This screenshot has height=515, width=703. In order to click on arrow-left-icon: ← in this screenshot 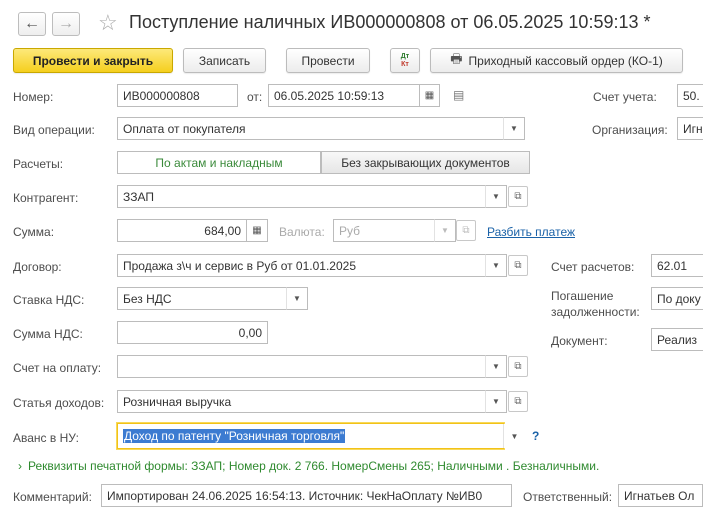, I will do `click(32, 23)`.